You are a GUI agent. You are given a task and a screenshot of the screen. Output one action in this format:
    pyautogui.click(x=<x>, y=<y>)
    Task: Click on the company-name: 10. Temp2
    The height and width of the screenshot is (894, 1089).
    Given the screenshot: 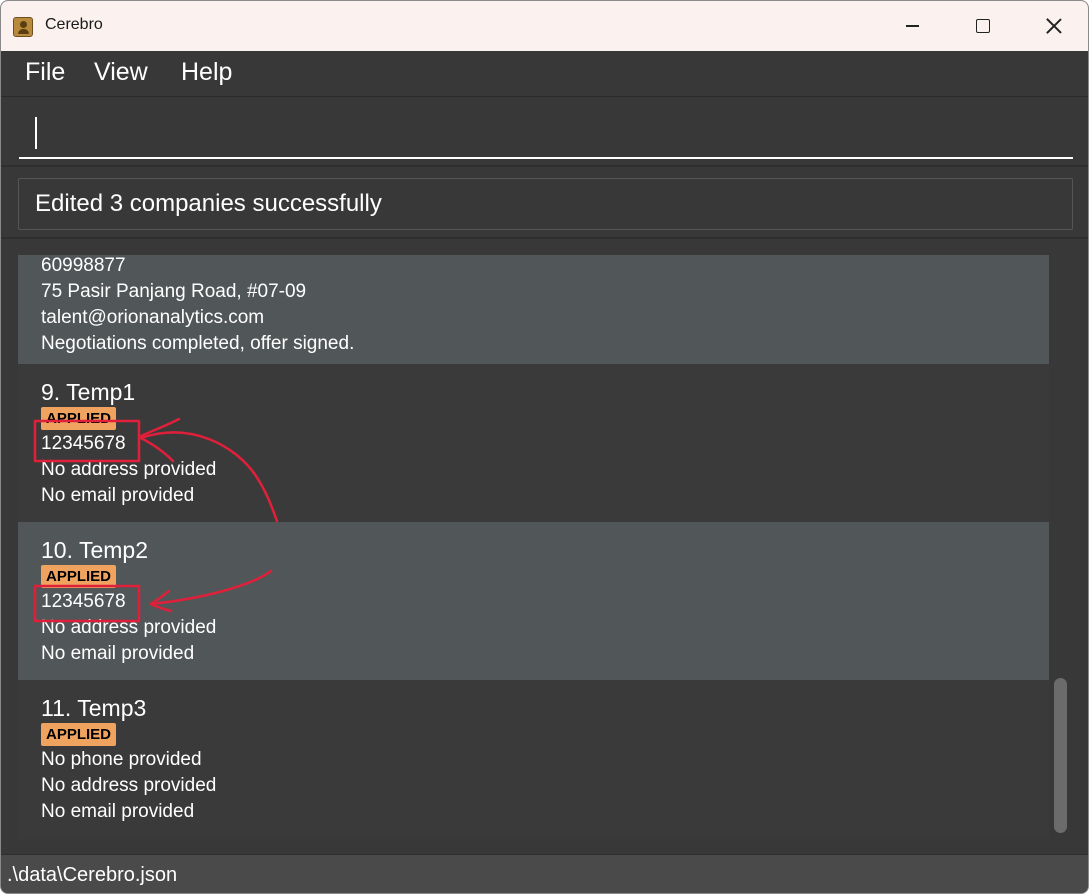 What is the action you would take?
    pyautogui.click(x=94, y=550)
    